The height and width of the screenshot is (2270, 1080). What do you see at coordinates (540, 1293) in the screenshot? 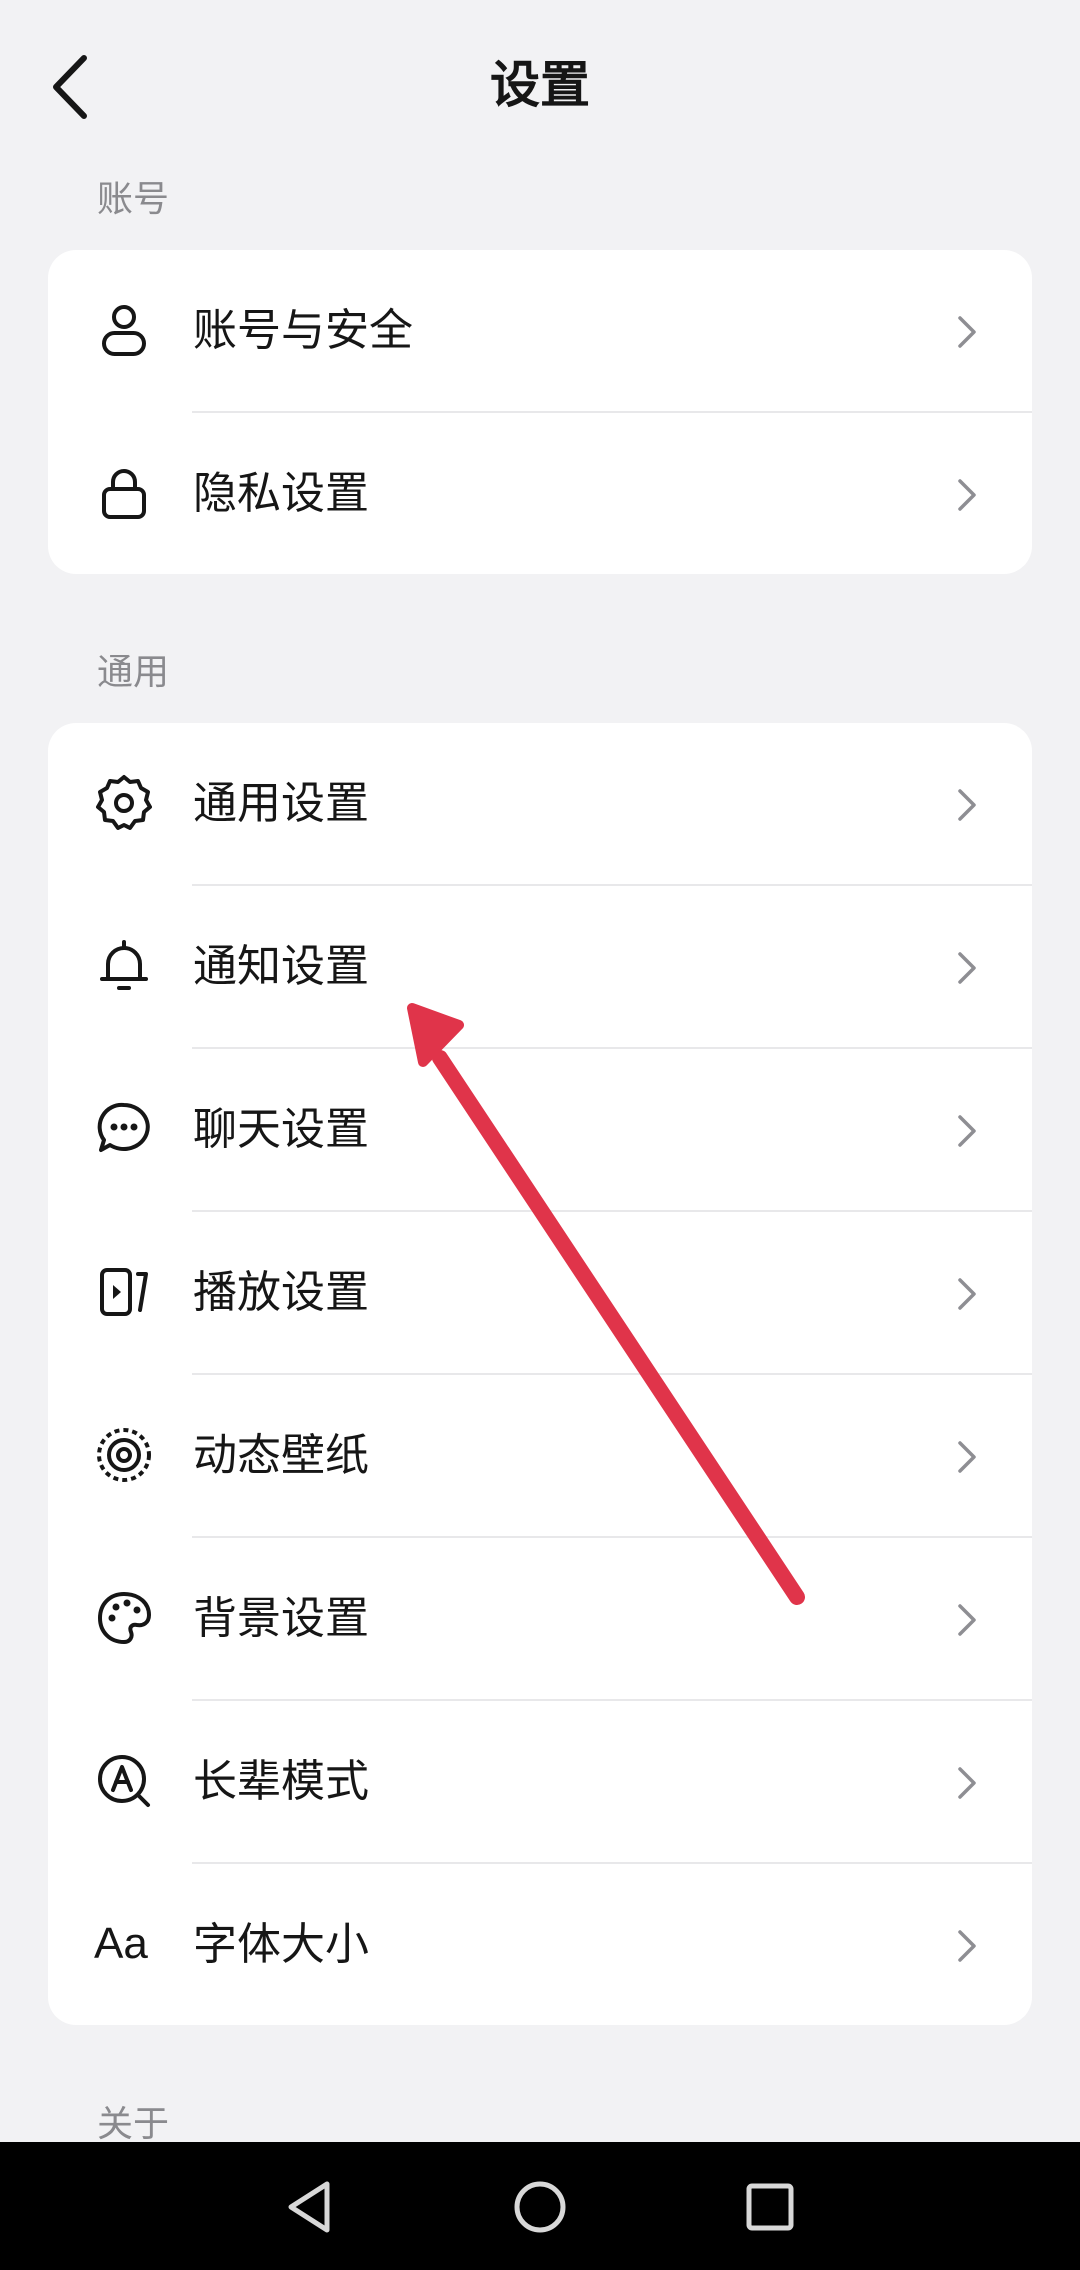
I see `settings-item-playback: 播放设置` at bounding box center [540, 1293].